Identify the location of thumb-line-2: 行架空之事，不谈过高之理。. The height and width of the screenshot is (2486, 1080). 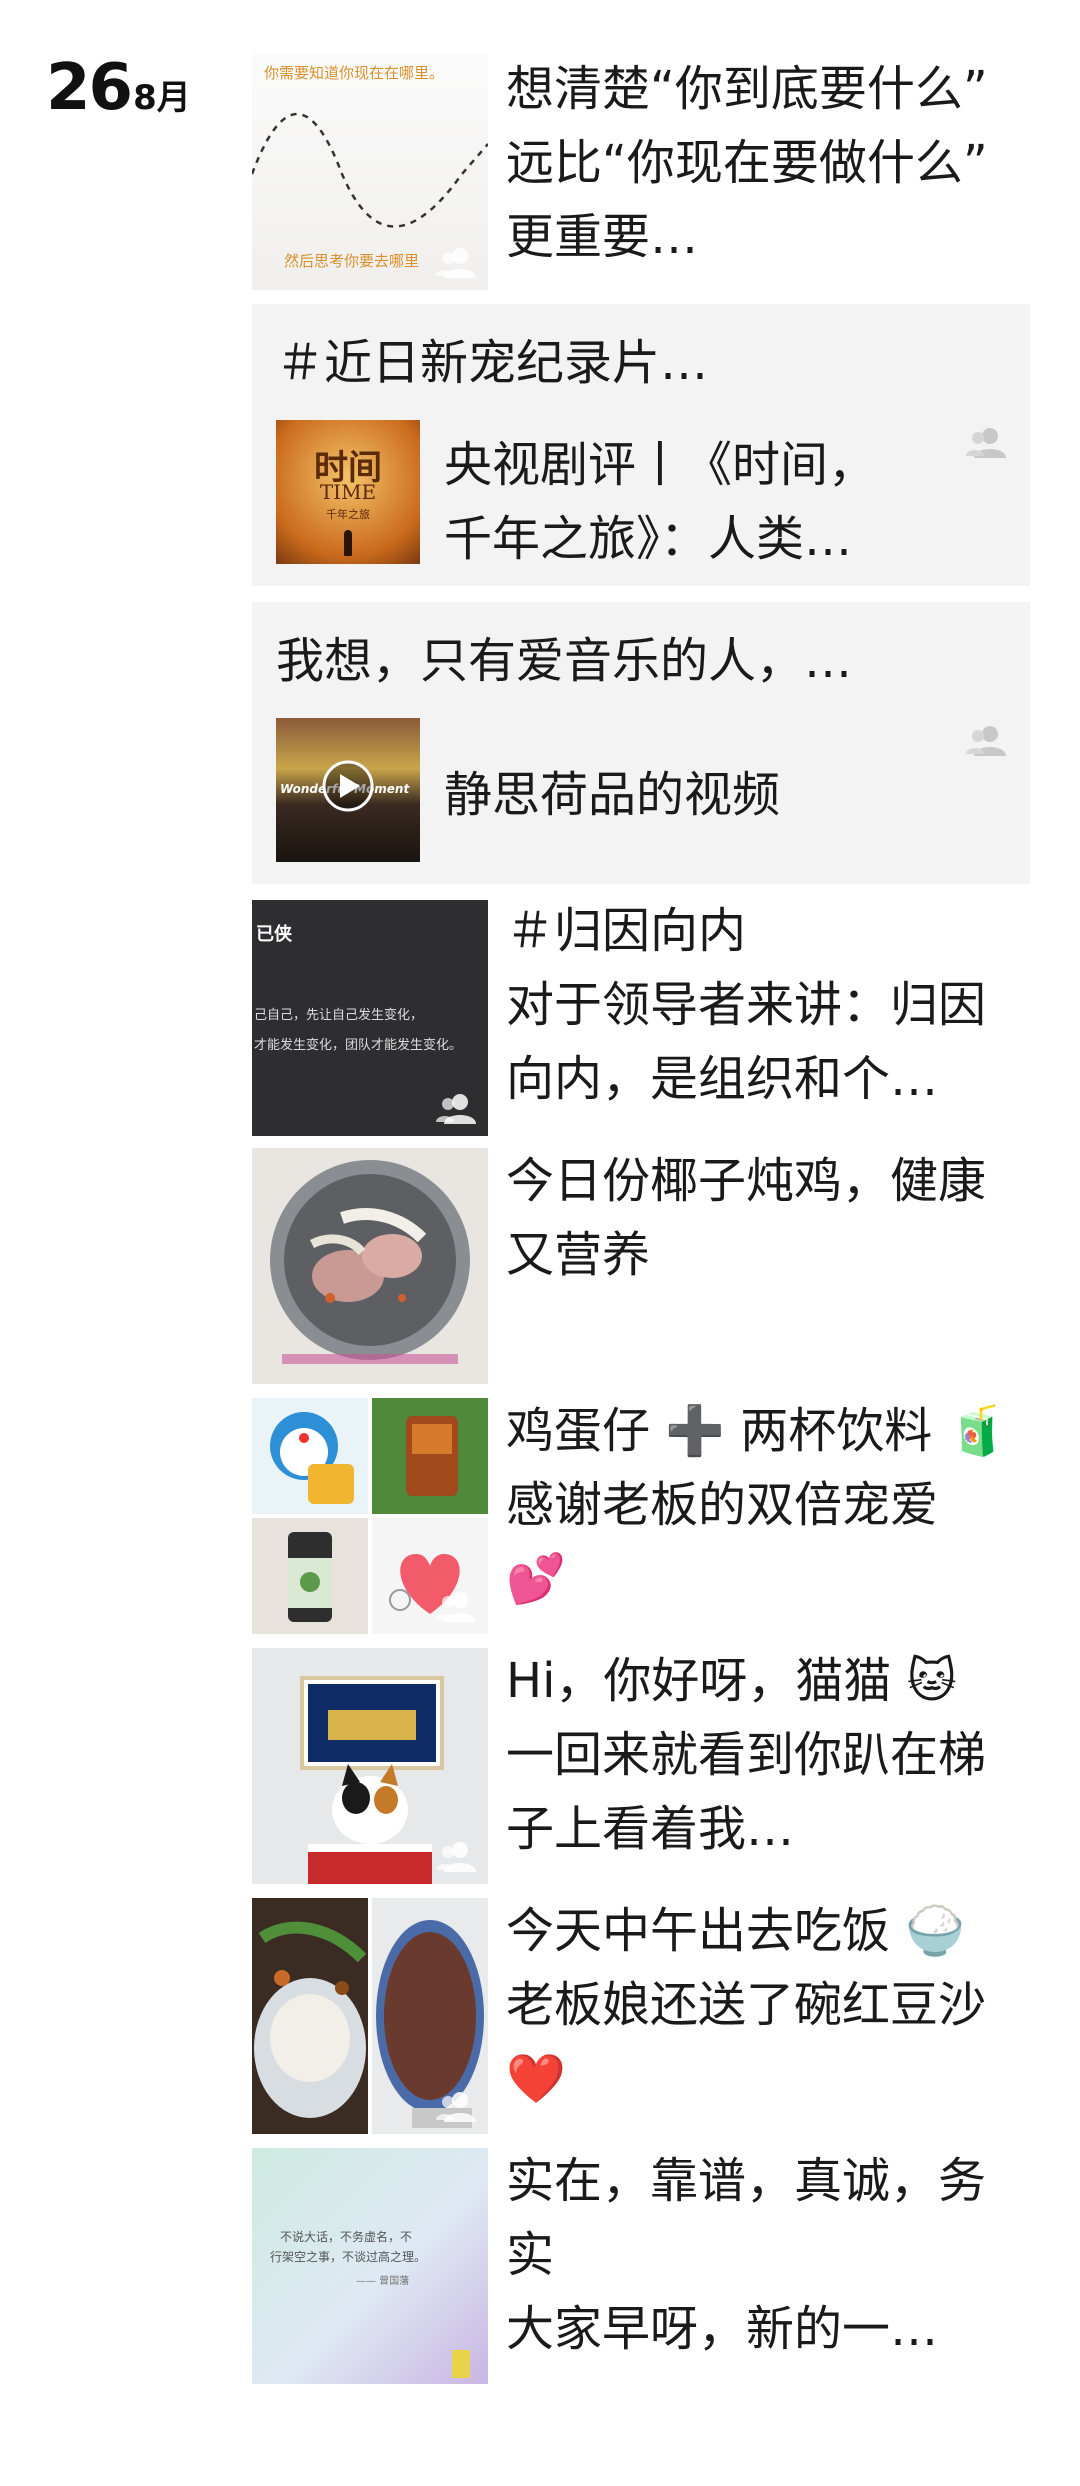
(348, 2257).